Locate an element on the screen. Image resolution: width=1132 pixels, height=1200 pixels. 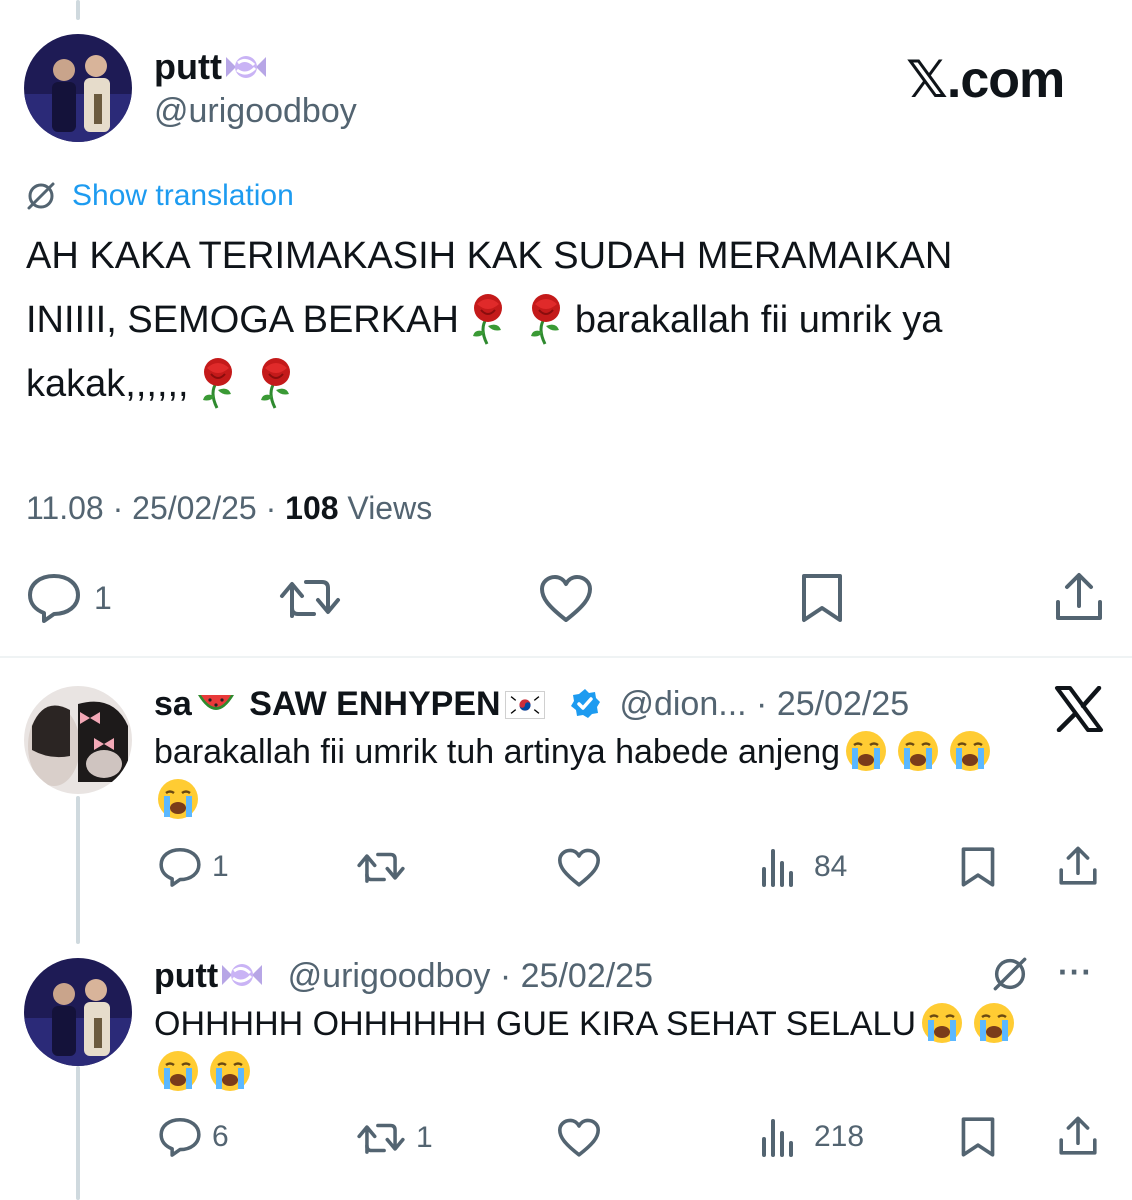
watermelon-emoji is located at coordinates (215, 702).